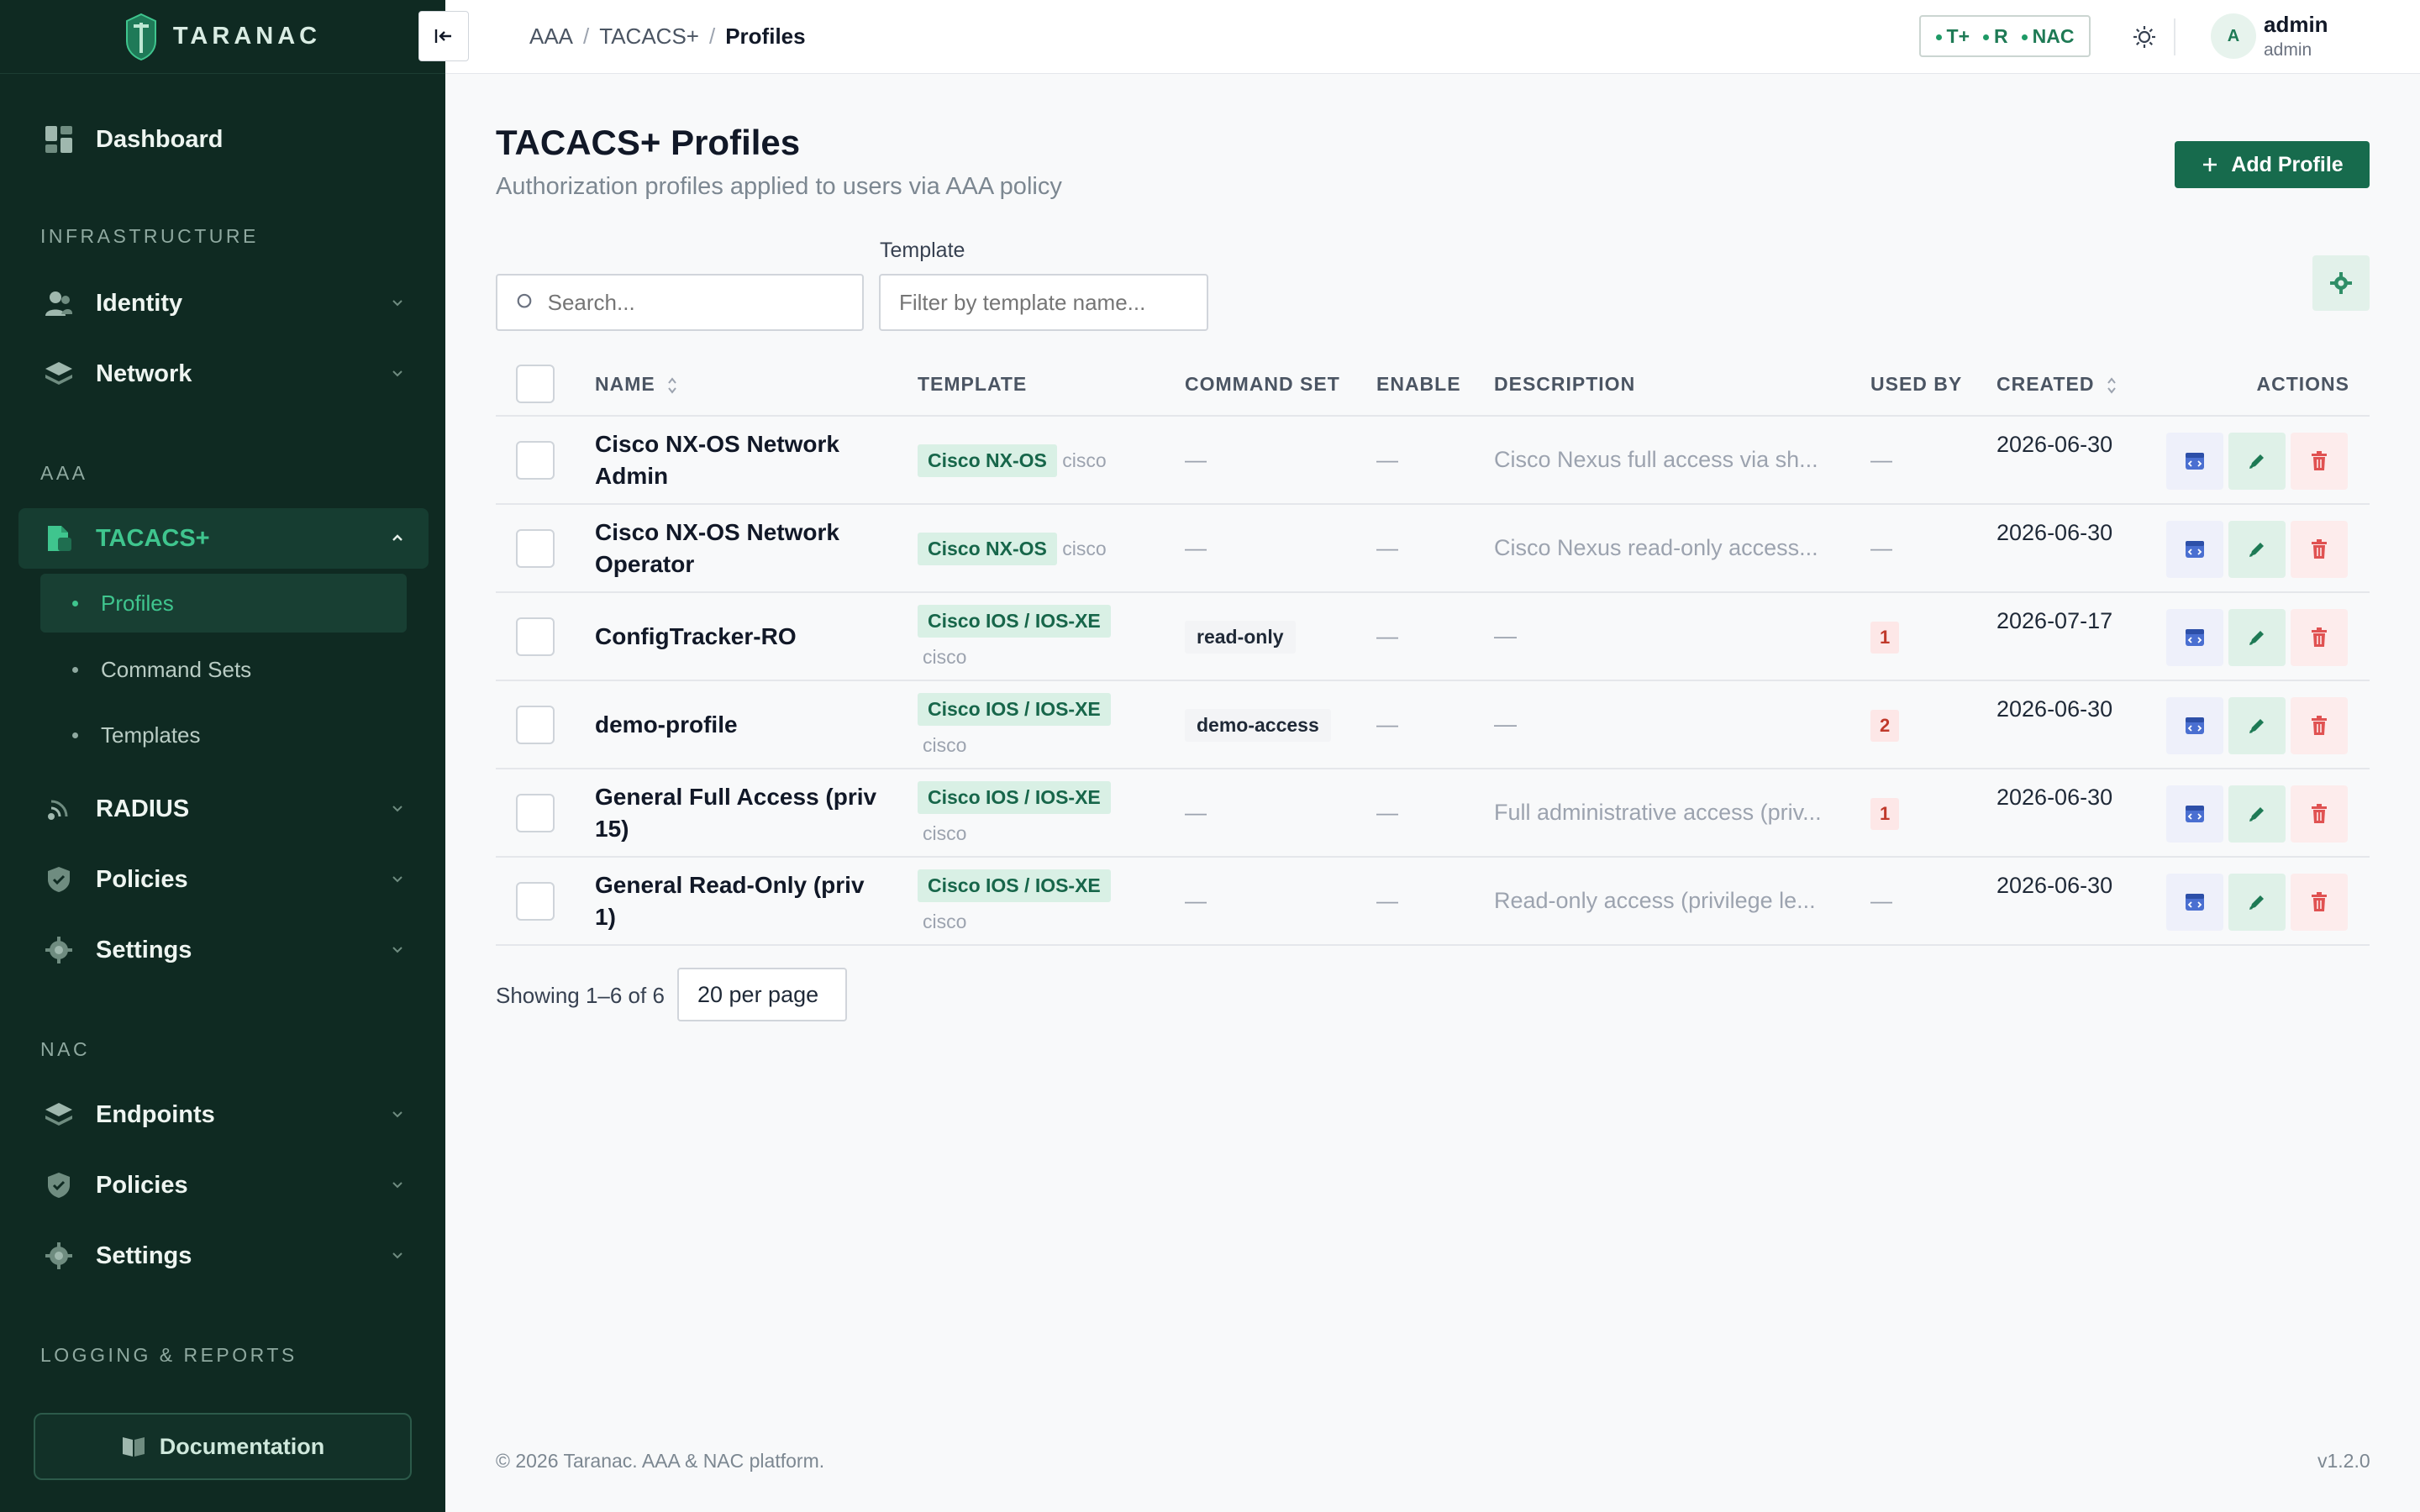  Describe the element at coordinates (59, 950) in the screenshot. I see `gear-icon` at that location.